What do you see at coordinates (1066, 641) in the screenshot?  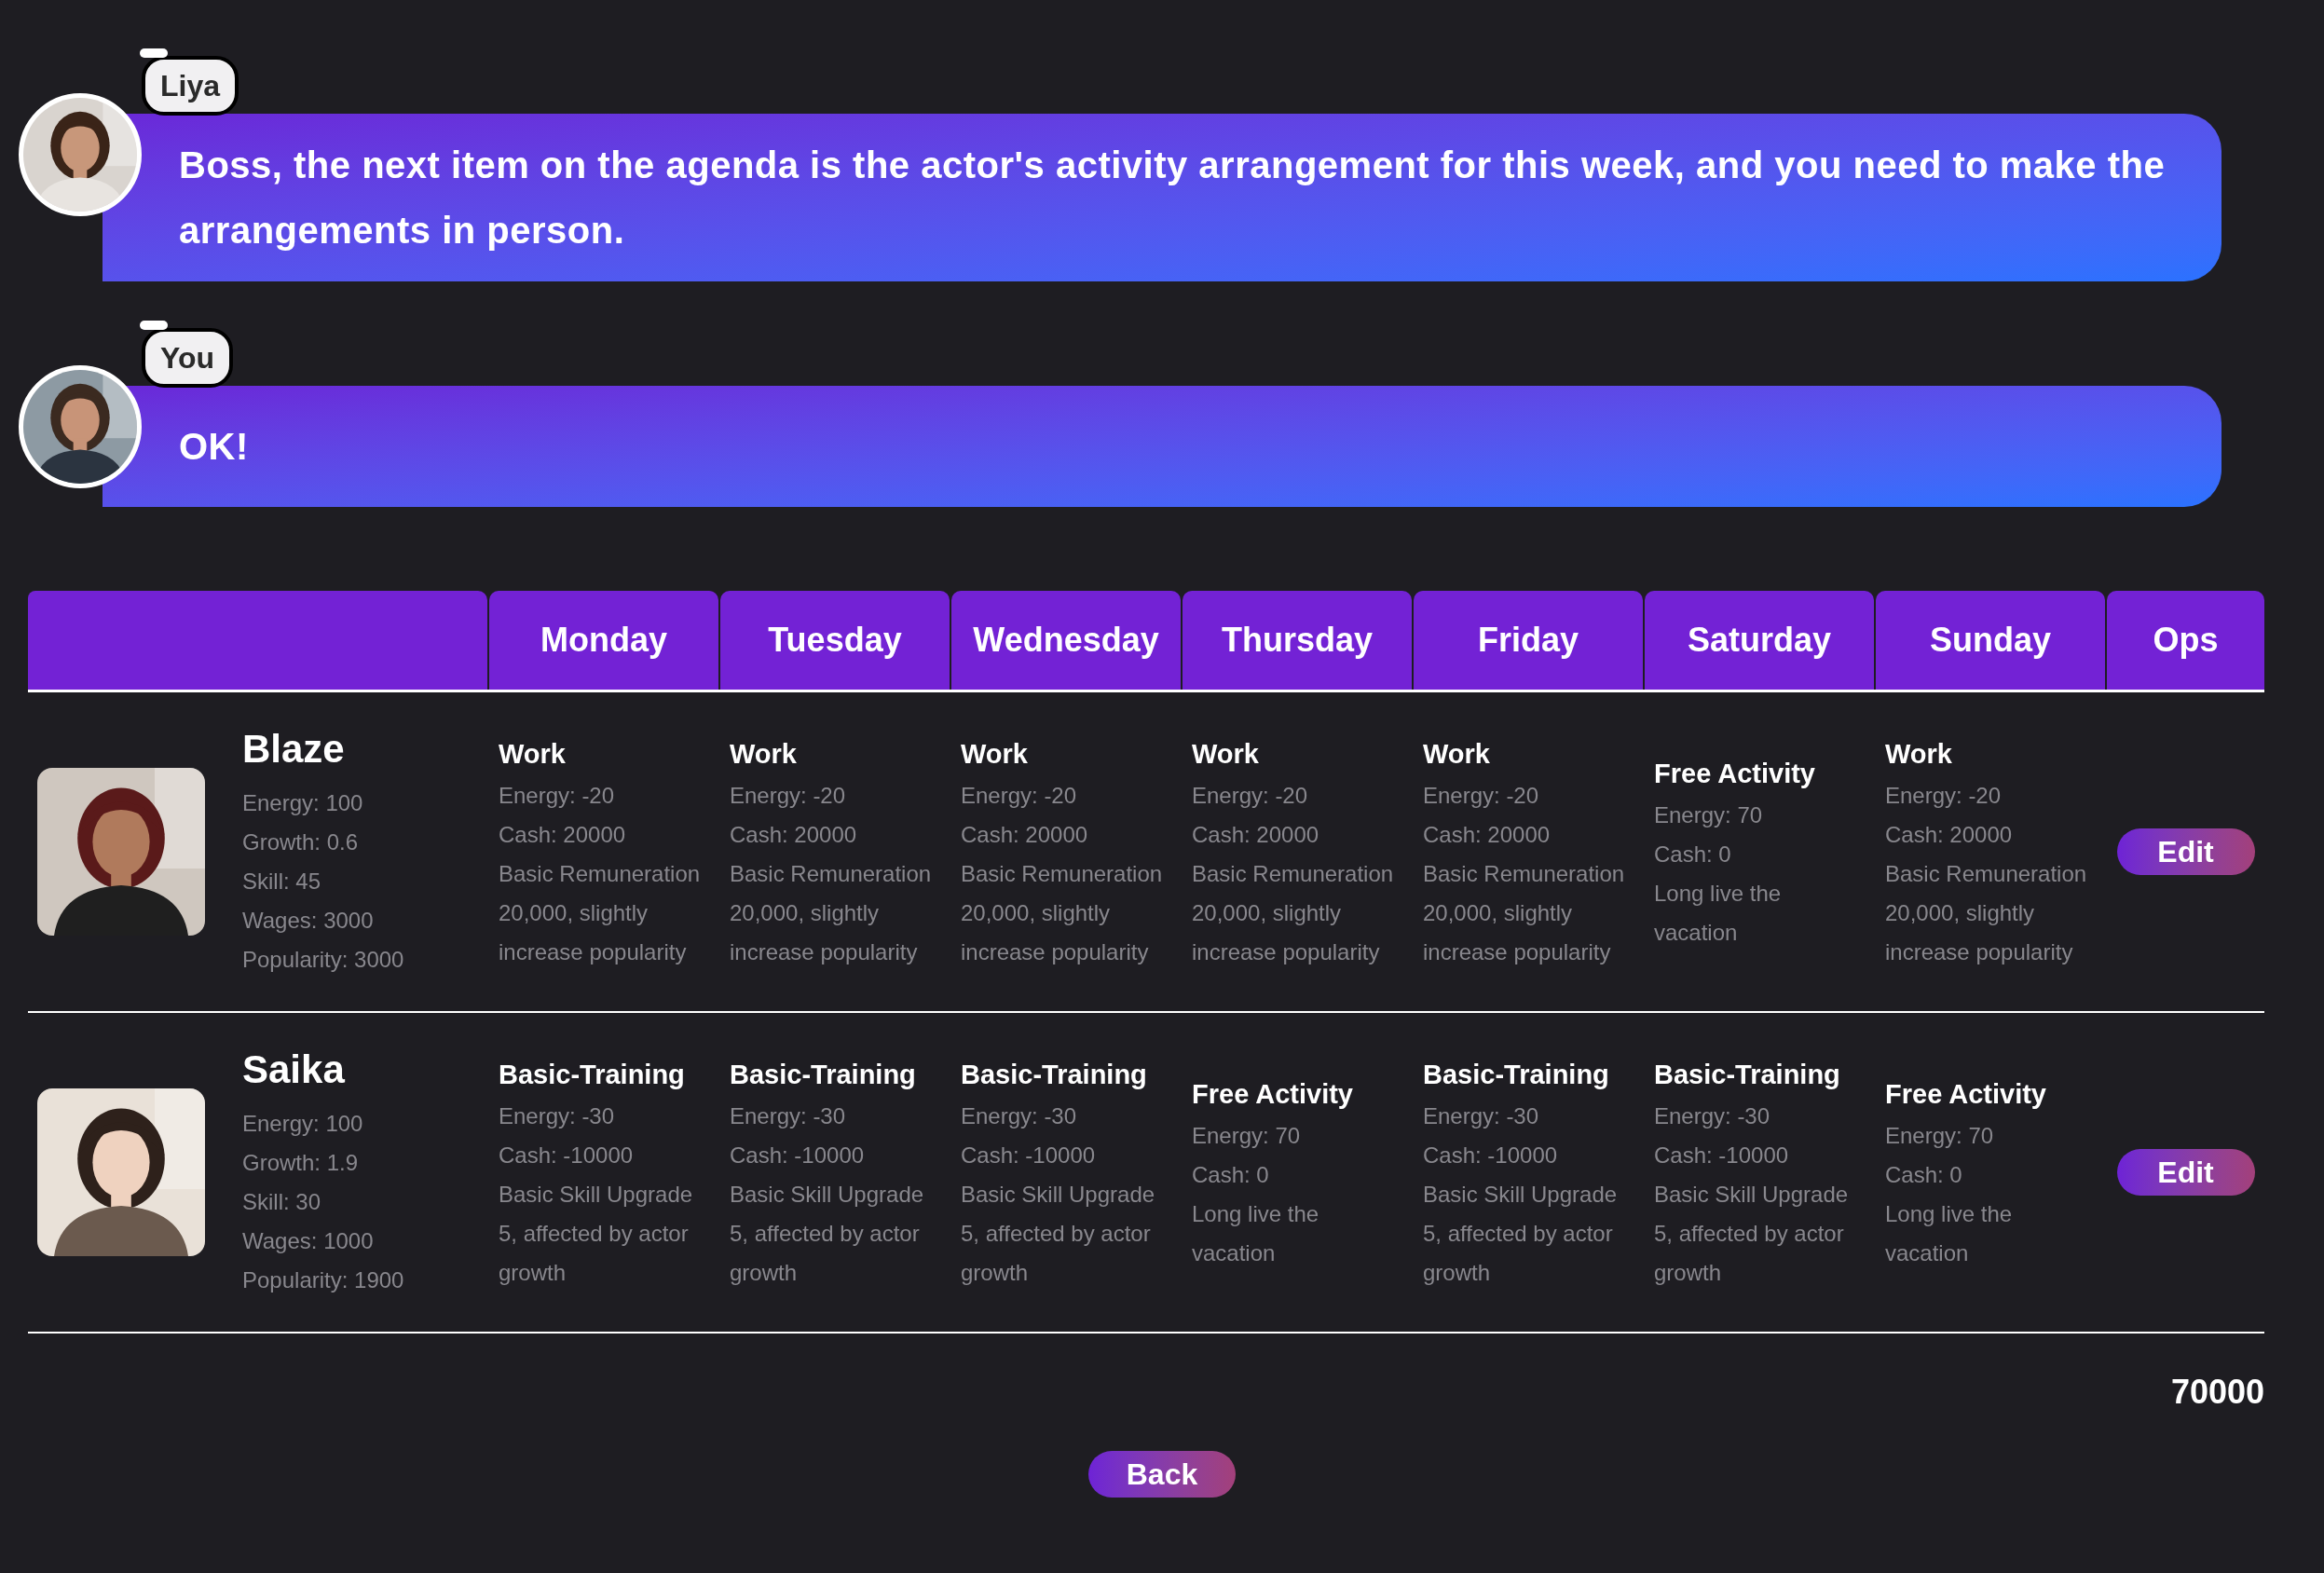 I see `column-header: Wednesday` at bounding box center [1066, 641].